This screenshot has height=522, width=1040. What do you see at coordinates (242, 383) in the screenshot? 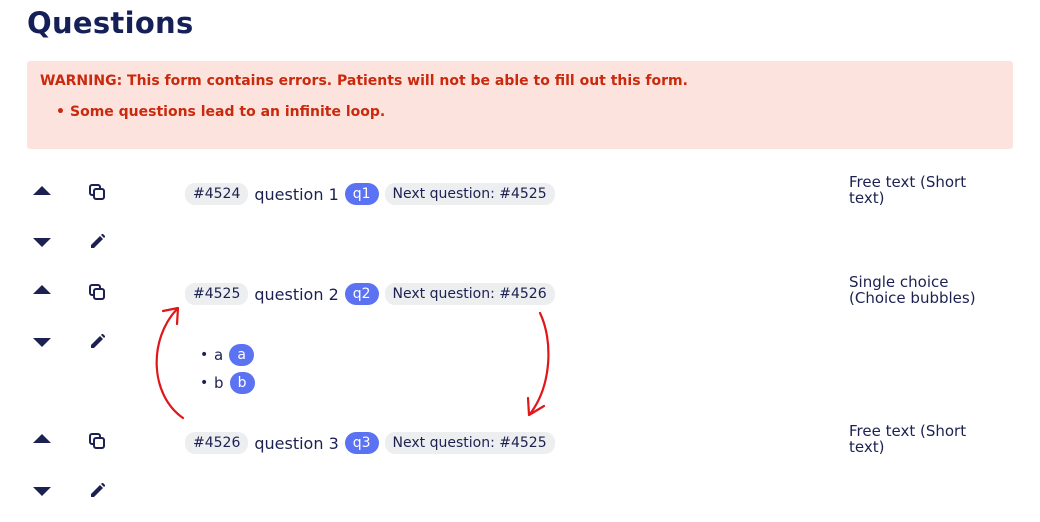
I see `choice-value-badge: b` at bounding box center [242, 383].